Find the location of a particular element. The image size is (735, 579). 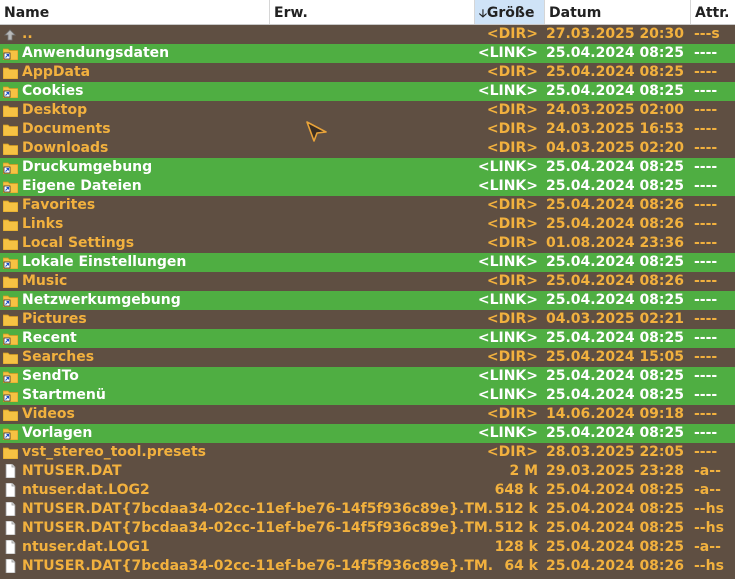

file-row: AppData <DIR> 25.04.2024 08:25 ---- is located at coordinates (367, 72).